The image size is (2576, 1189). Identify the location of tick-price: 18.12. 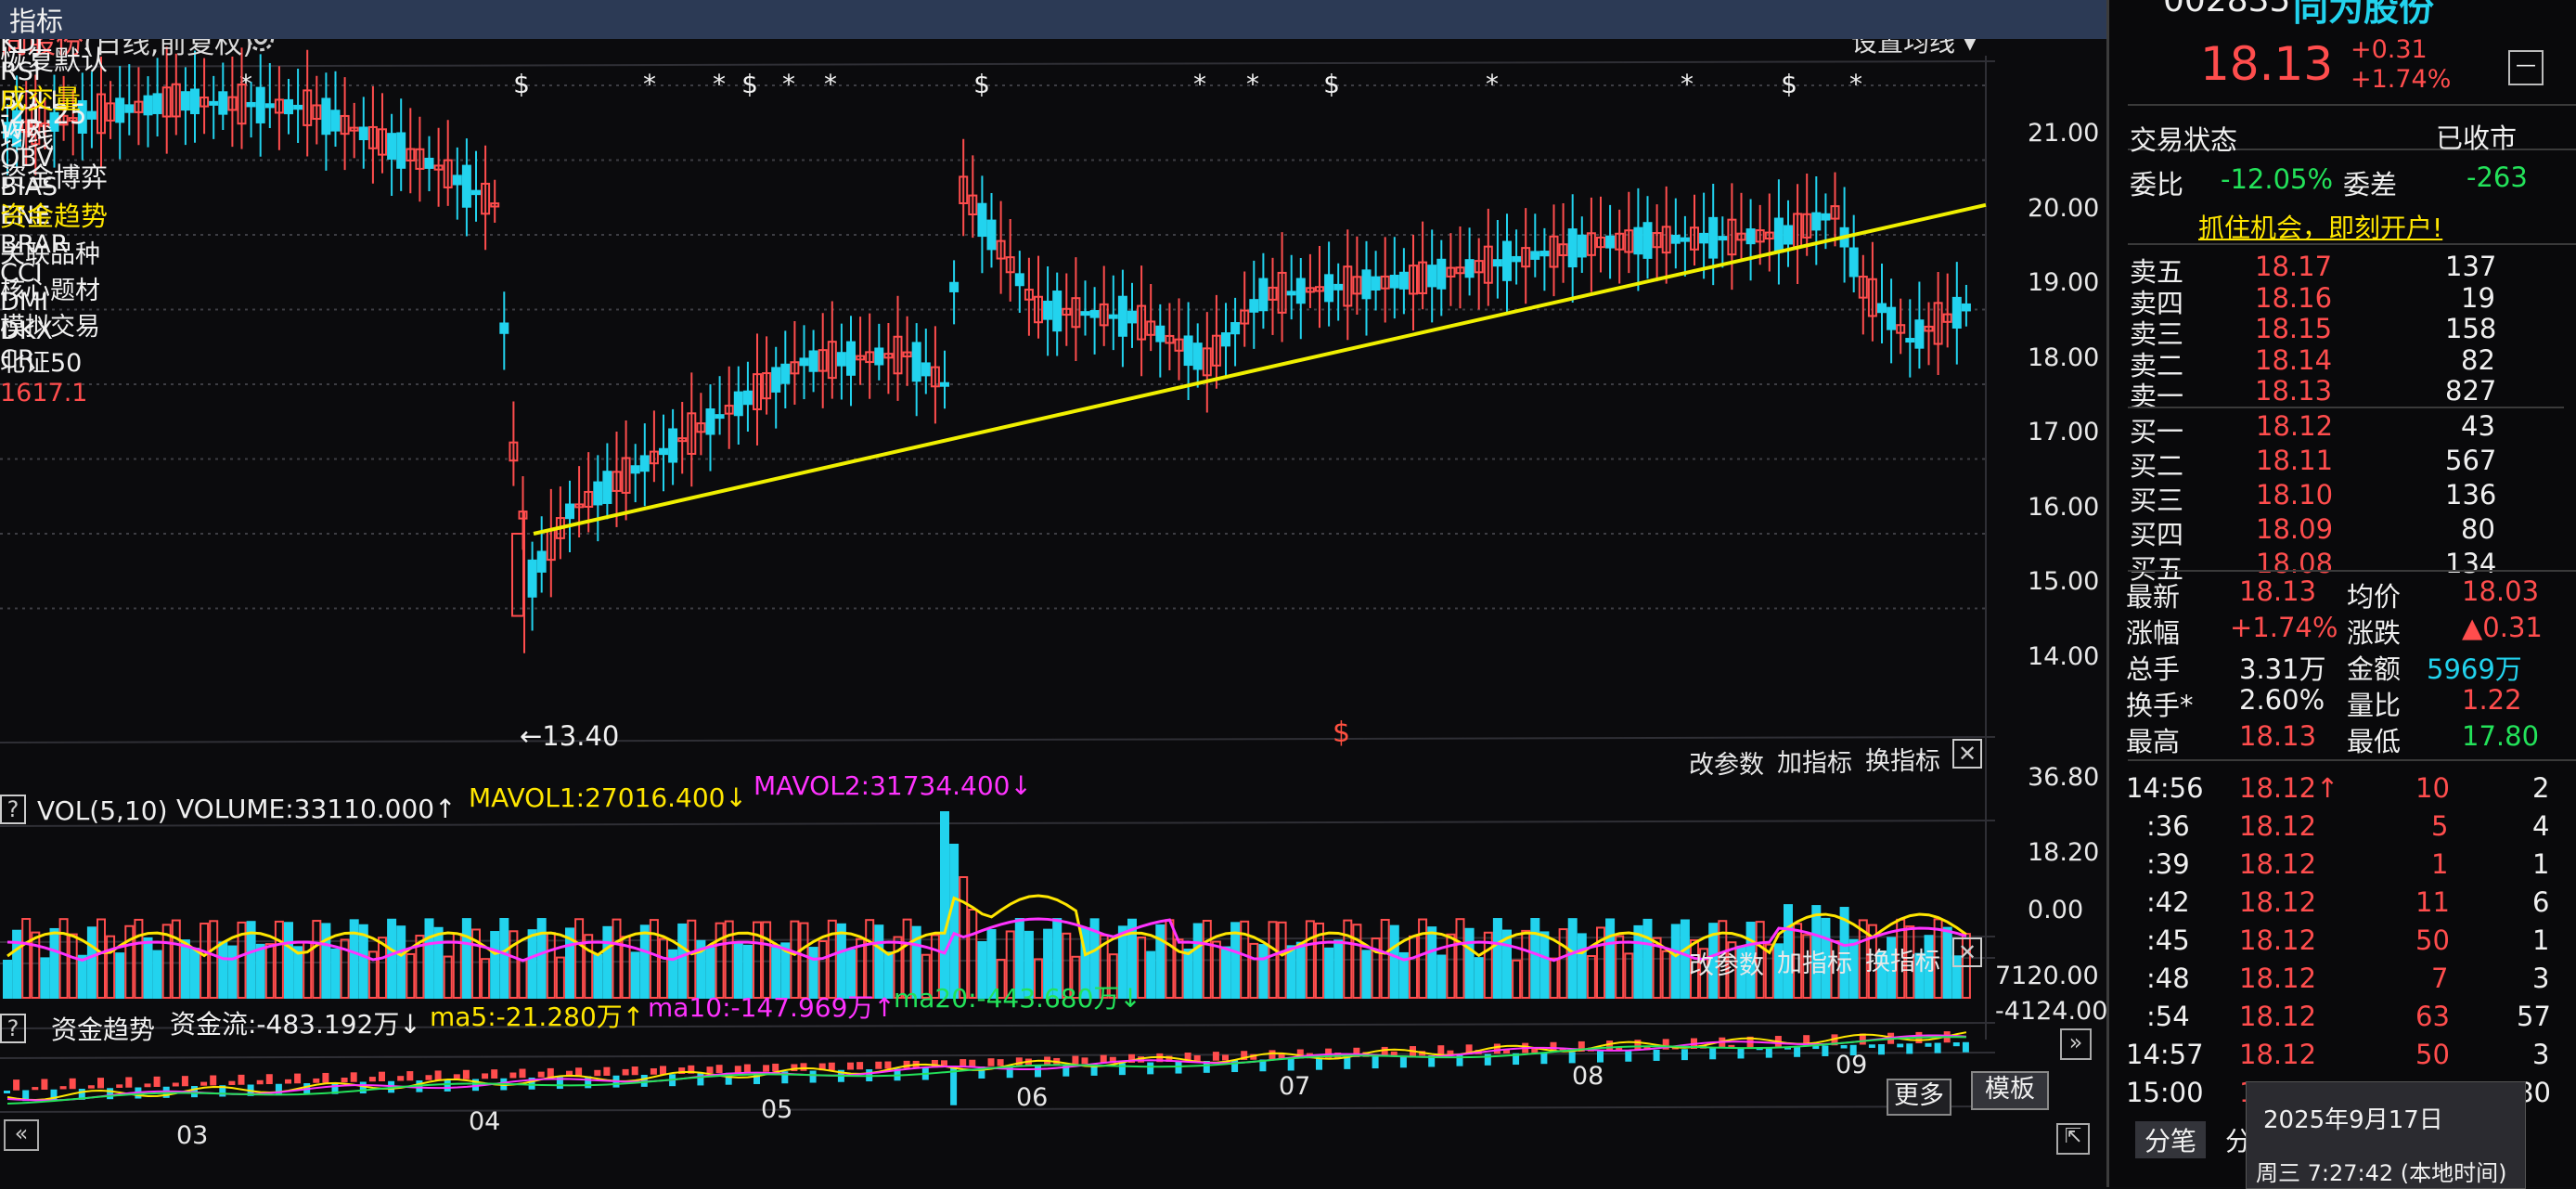
(2278, 940).